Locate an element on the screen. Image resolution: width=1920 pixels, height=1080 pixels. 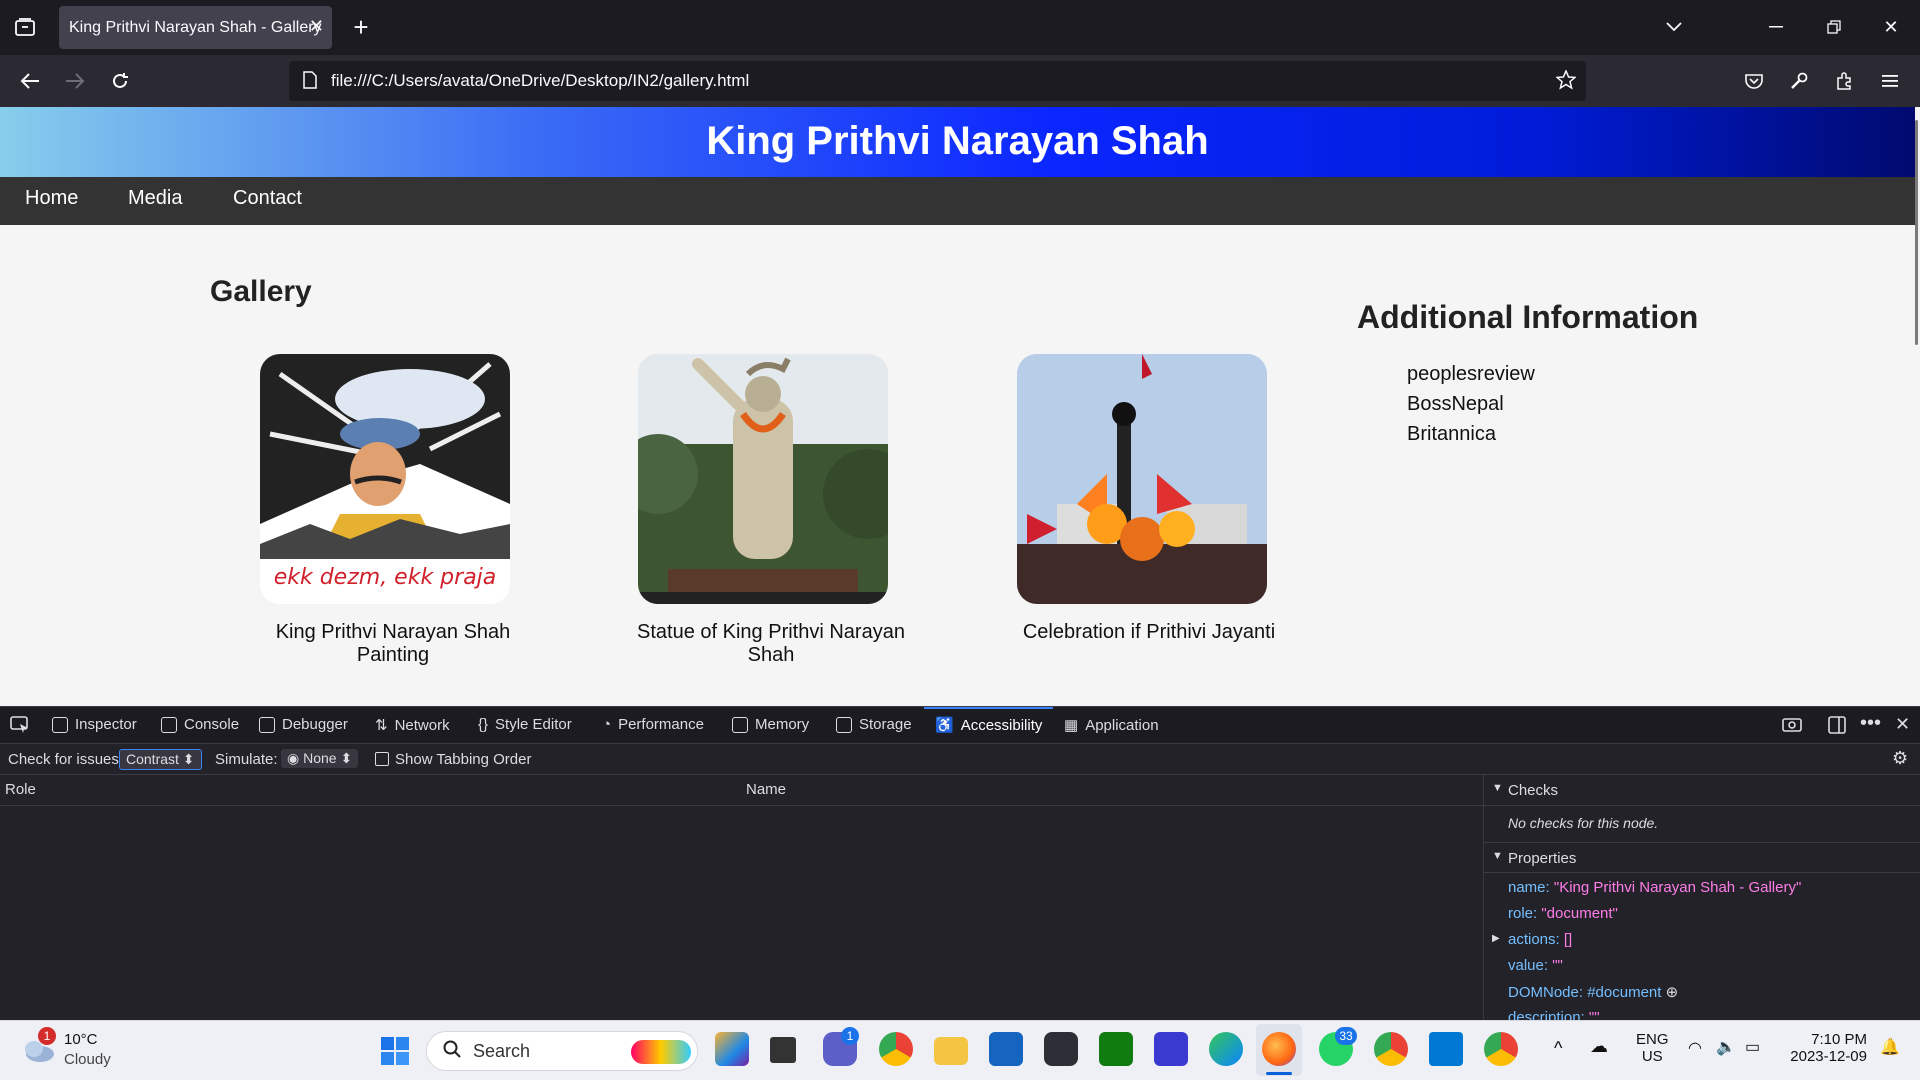
new-tab-icon: + is located at coordinates (361, 27).